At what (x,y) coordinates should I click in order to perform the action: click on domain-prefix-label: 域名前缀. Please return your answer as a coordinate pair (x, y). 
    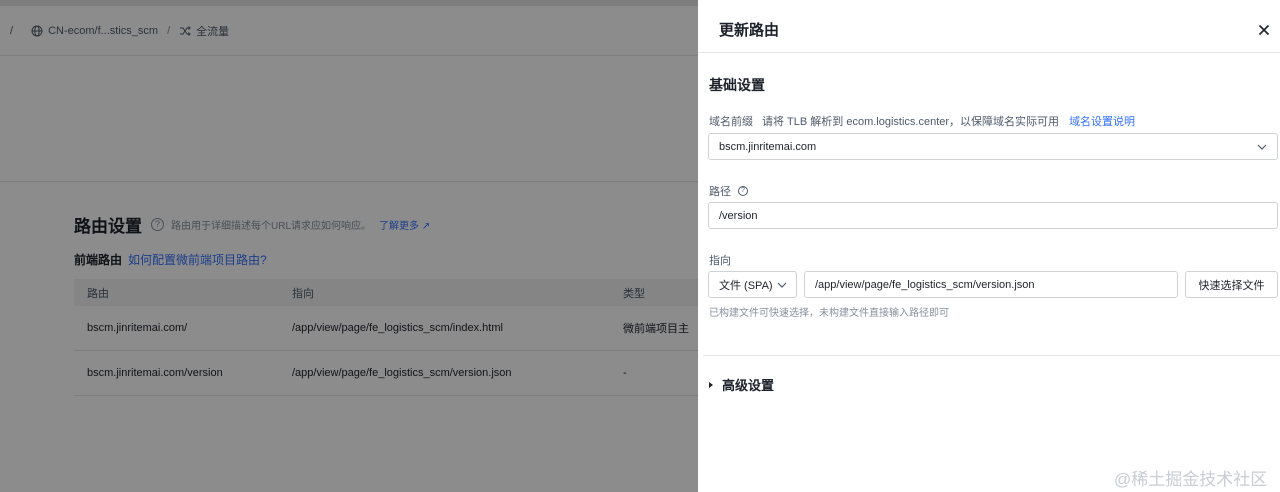
    Looking at the image, I should click on (731, 122).